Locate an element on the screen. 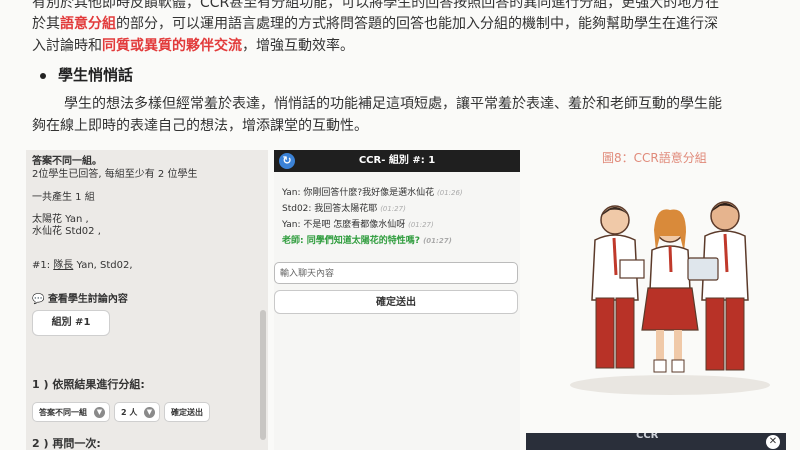 This screenshot has width=800, height=450. view-discussion-label: 查看學生討論內容 is located at coordinates (87, 299).